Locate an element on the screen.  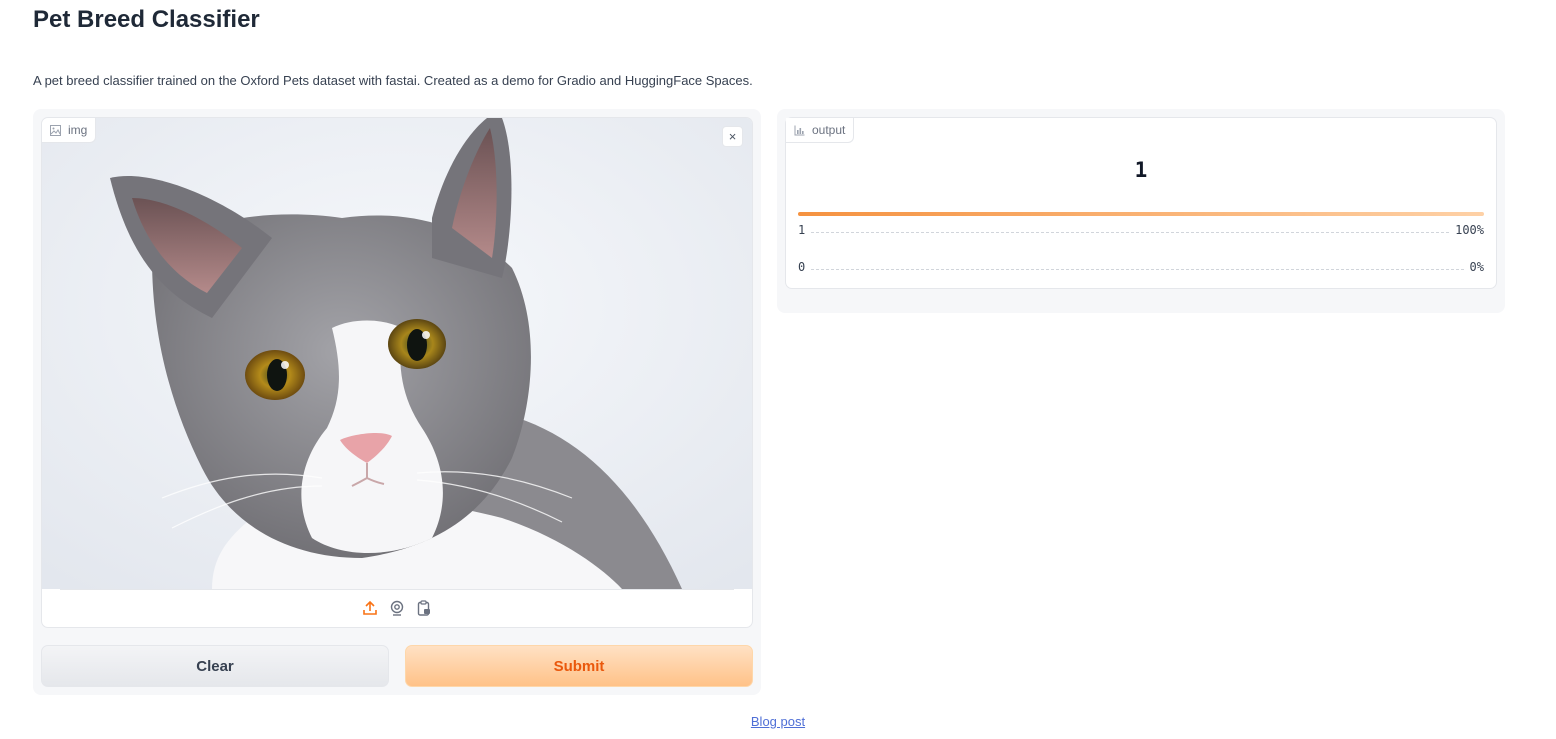
input-label-chip: img is located at coordinates (69, 130).